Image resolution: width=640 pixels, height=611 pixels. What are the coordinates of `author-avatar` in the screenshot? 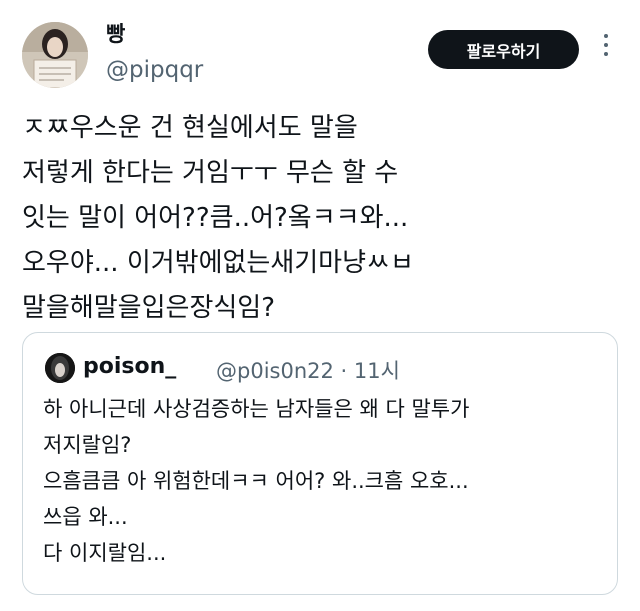 It's located at (55, 55).